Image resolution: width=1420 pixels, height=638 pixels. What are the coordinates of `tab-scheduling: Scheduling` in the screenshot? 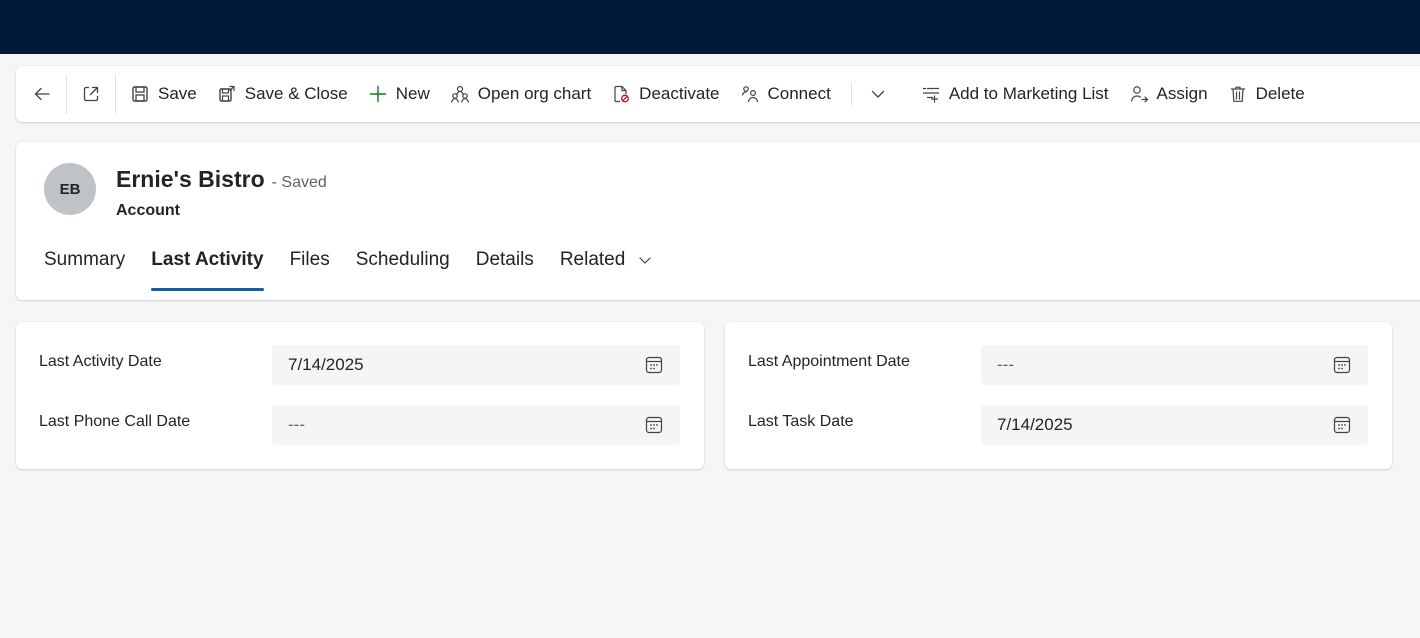 It's located at (403, 263).